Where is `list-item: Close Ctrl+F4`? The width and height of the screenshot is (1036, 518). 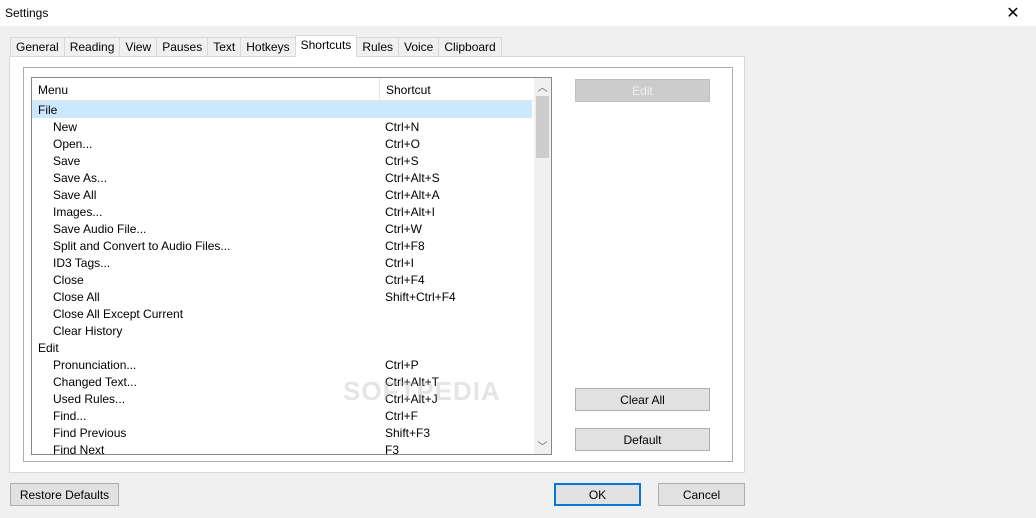 list-item: Close Ctrl+F4 is located at coordinates (282, 279).